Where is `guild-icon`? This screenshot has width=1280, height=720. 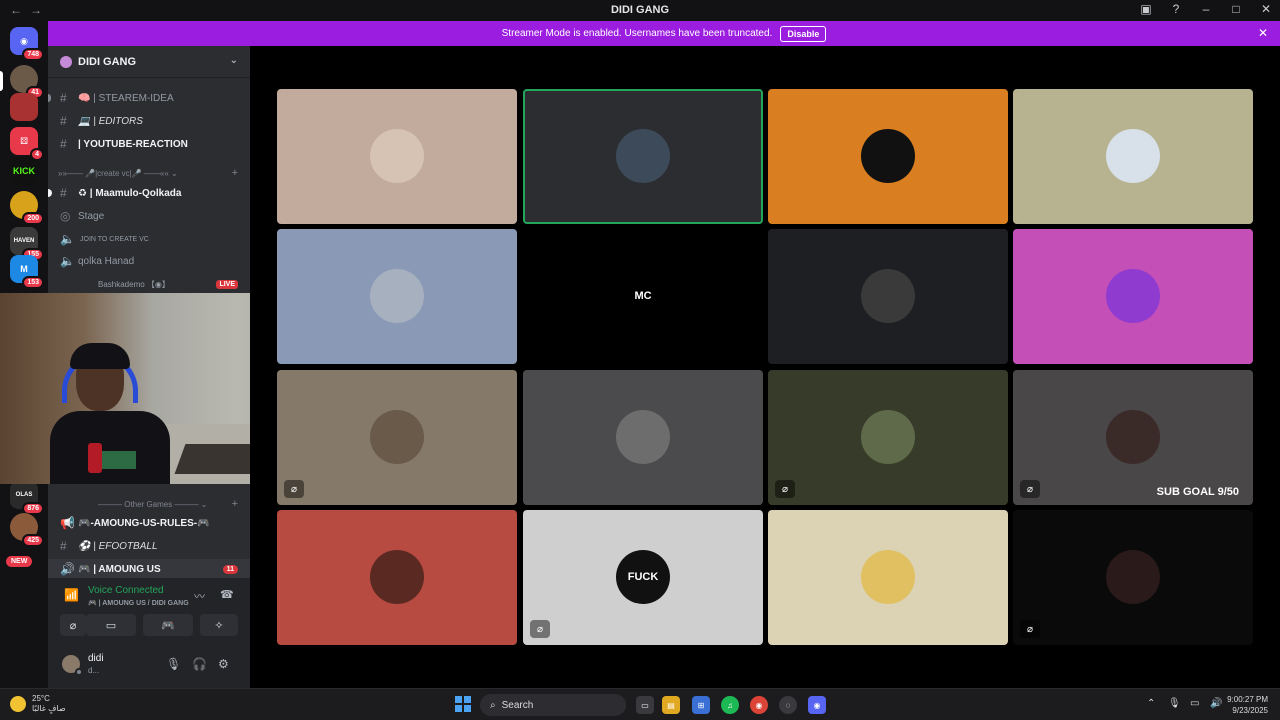 guild-icon is located at coordinates (66, 61).